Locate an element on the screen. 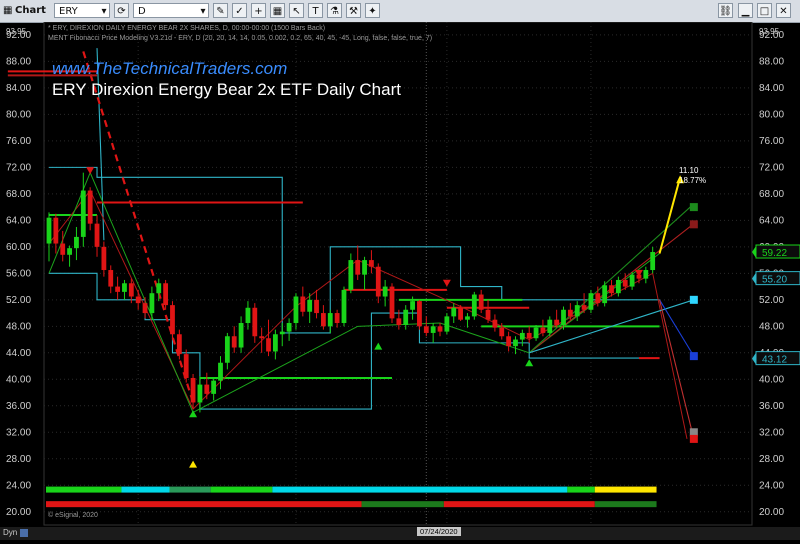 This screenshot has height=544, width=800. y-tick-label-right: 68.00 is located at coordinates (771, 194).